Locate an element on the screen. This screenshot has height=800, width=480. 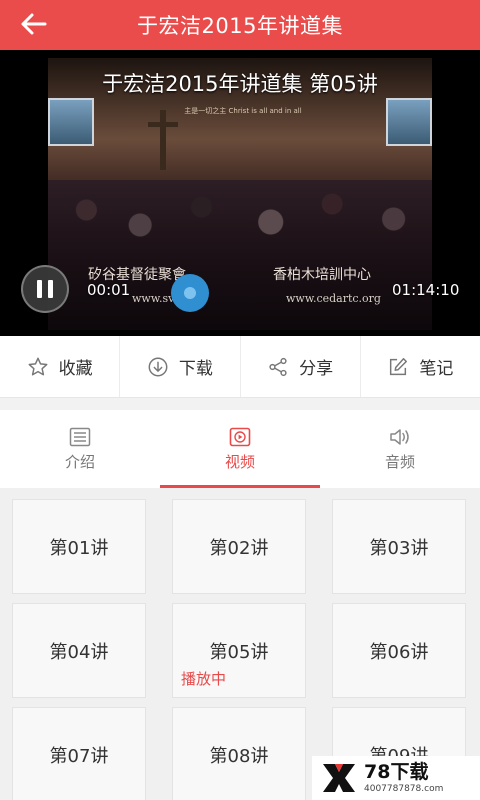
episode-item: 第01讲 is located at coordinates (79, 546).